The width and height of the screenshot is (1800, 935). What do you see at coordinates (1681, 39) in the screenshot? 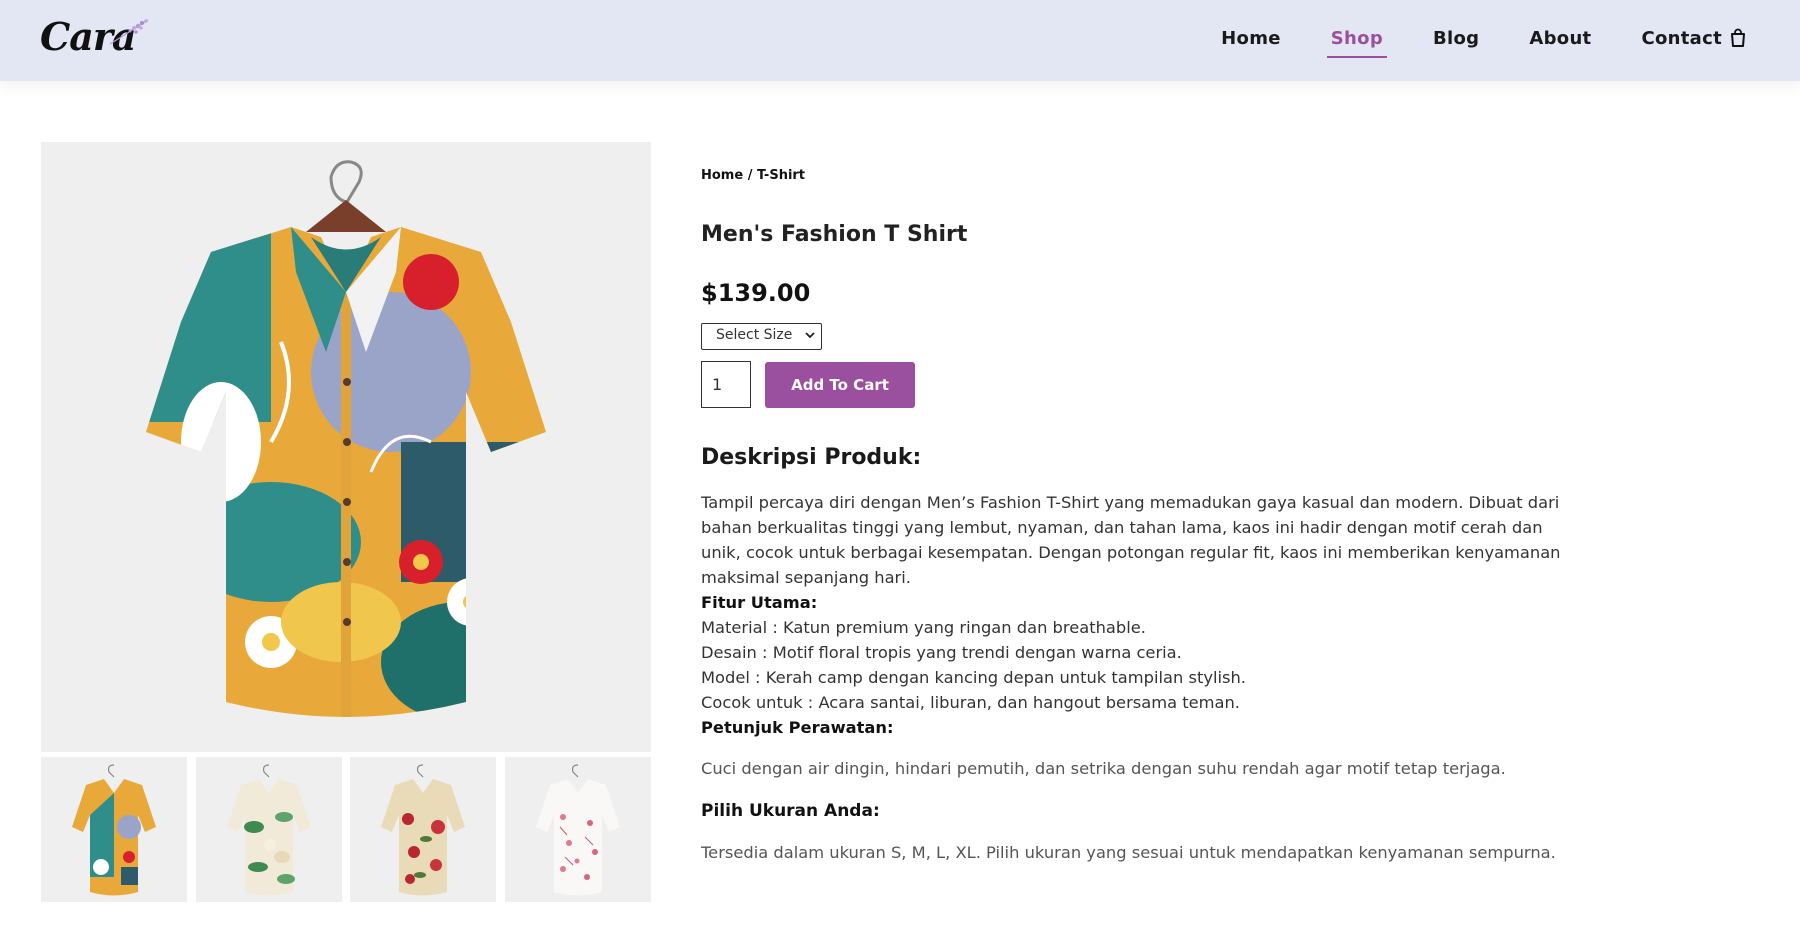
I see `nav-contact: Contact` at bounding box center [1681, 39].